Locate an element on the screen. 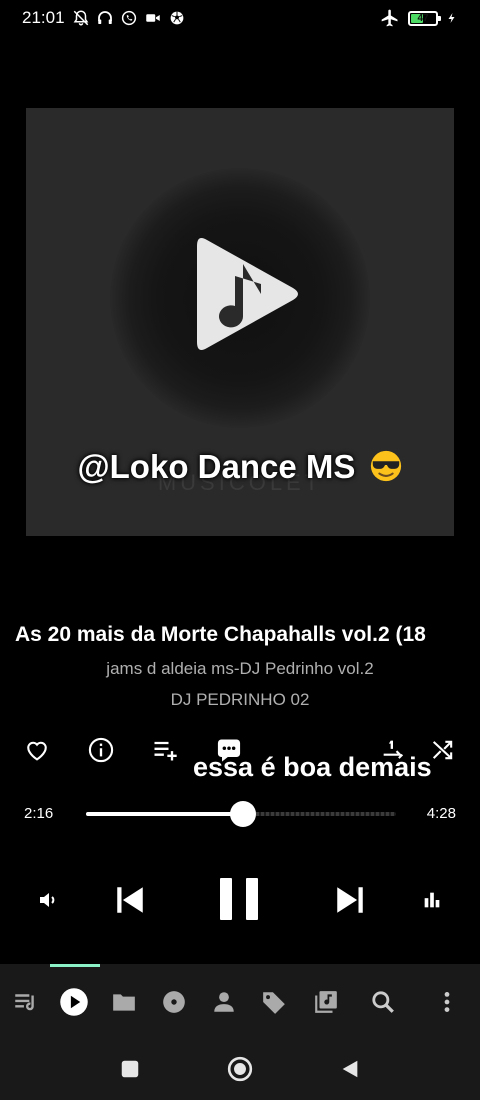  battery-level: 47 is located at coordinates (423, 18).